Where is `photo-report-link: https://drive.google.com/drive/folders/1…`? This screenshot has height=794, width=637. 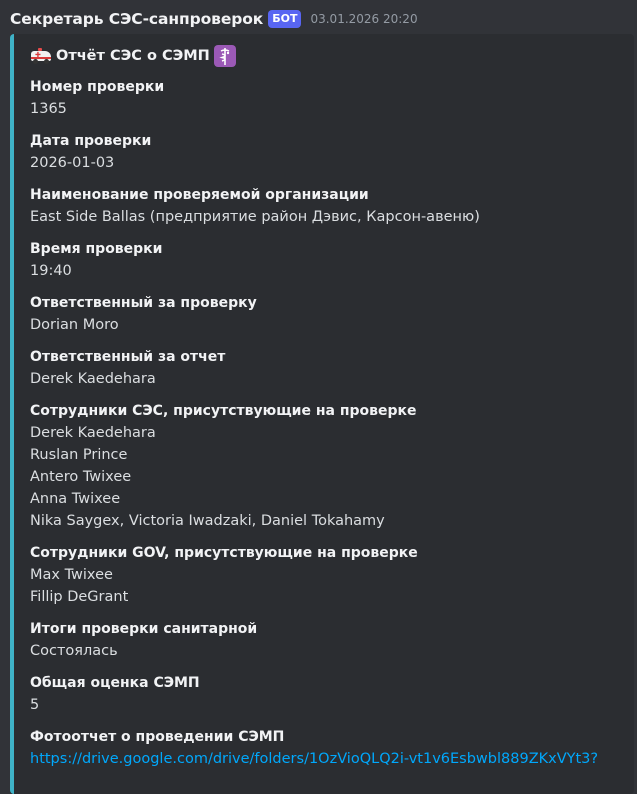
photo-report-link: https://drive.google.com/drive/folders/1… is located at coordinates (330, 759).